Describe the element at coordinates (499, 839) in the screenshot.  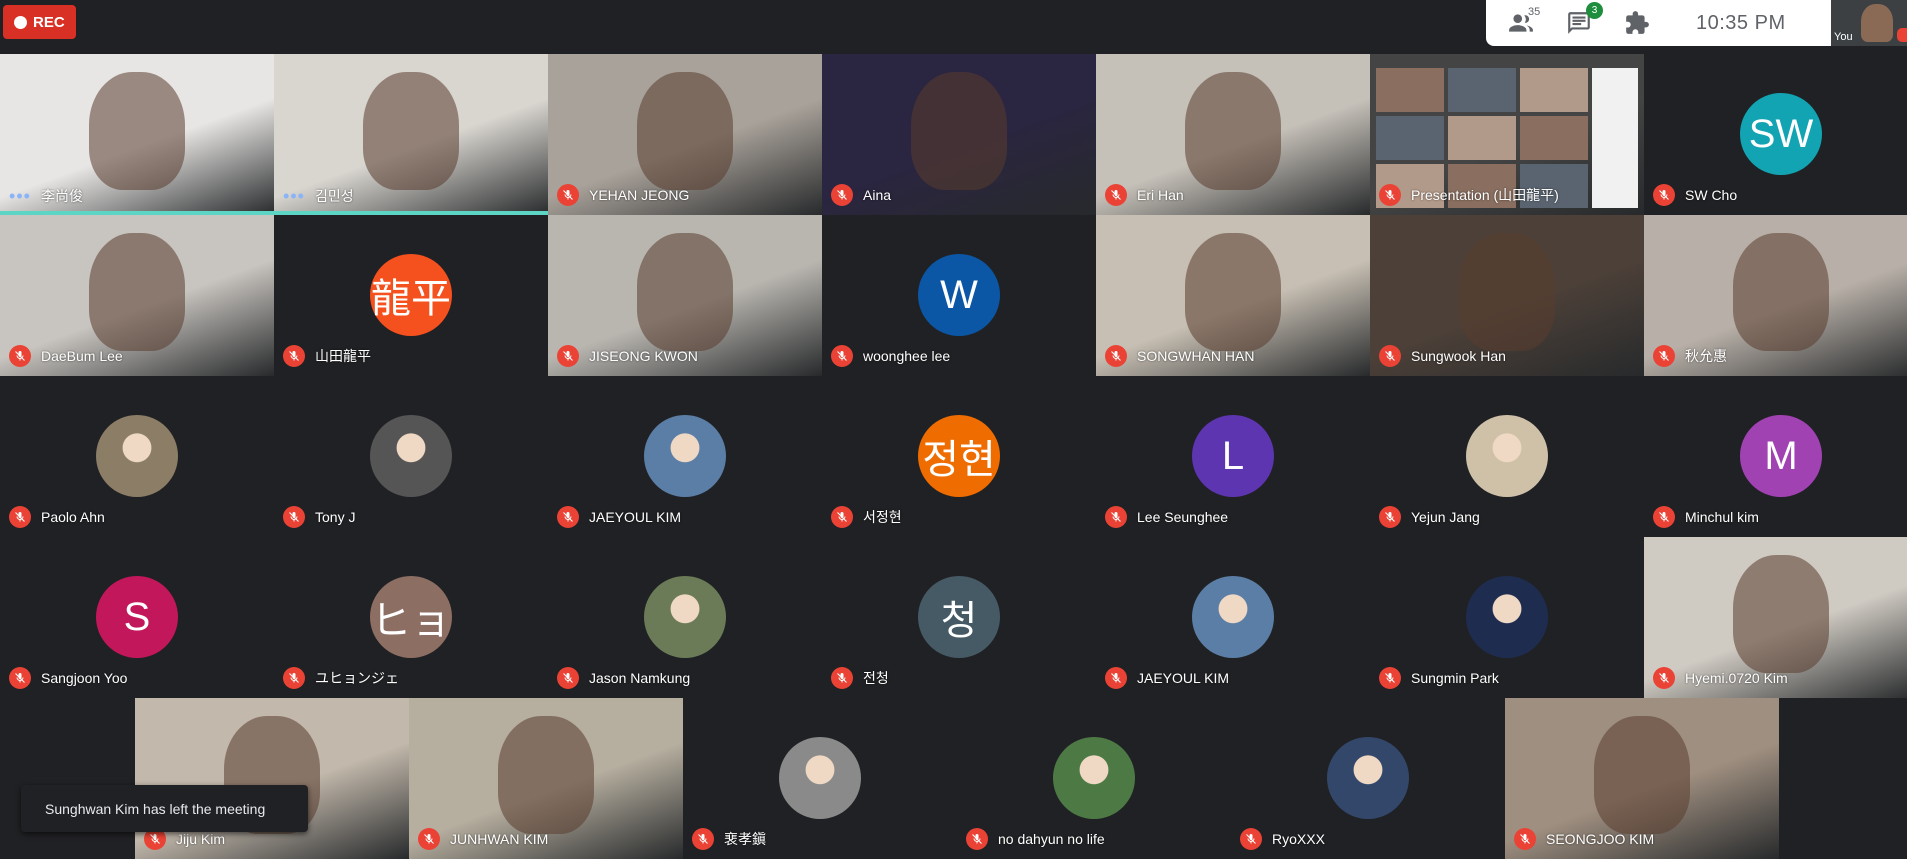
I see `participant-name: JUNHWAN KIM` at that location.